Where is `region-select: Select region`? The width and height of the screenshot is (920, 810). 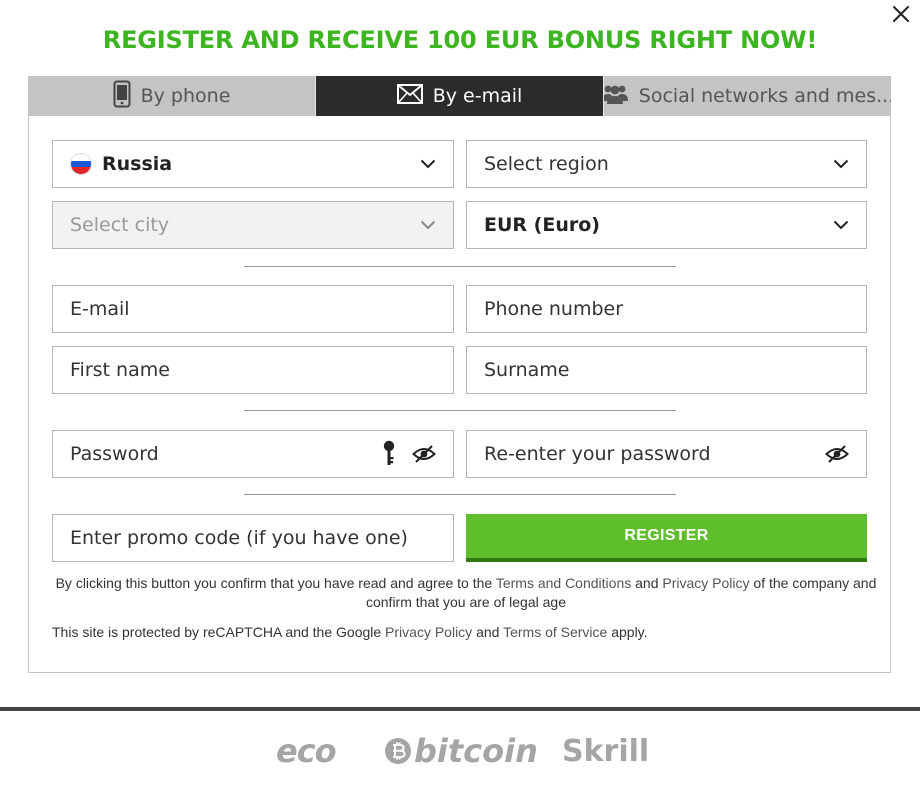
region-select: Select region is located at coordinates (666, 164).